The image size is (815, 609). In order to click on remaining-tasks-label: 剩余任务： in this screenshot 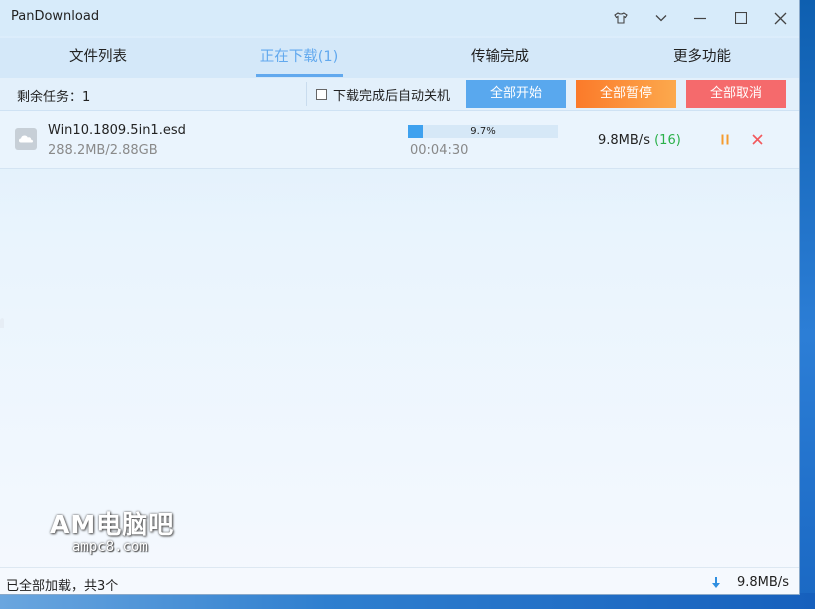, I will do `click(50, 97)`.